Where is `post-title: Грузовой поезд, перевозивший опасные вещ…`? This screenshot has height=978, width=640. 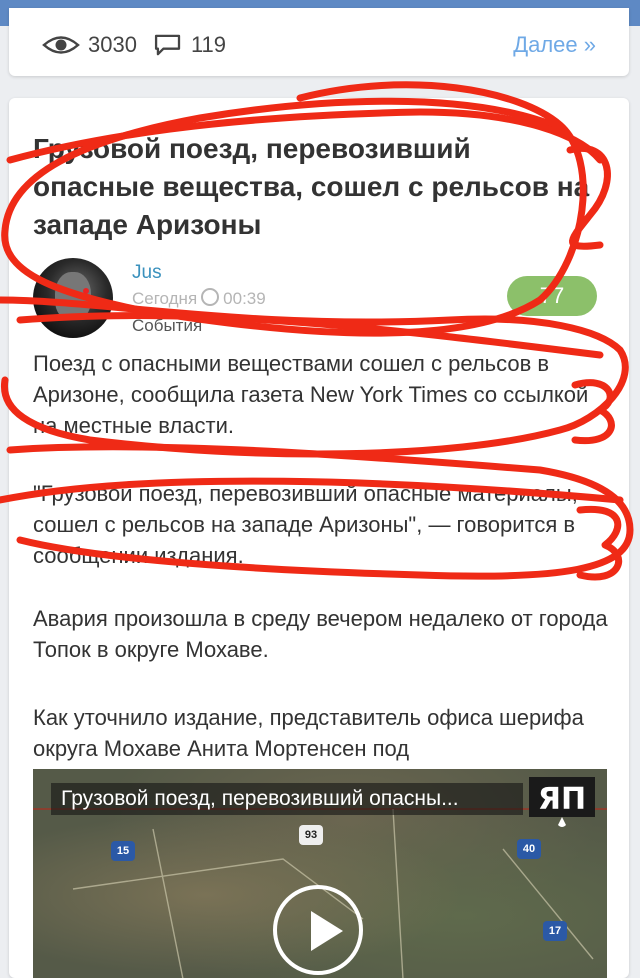
post-title: Грузовой поезд, перевозивший опасные вещ… is located at coordinates (313, 187).